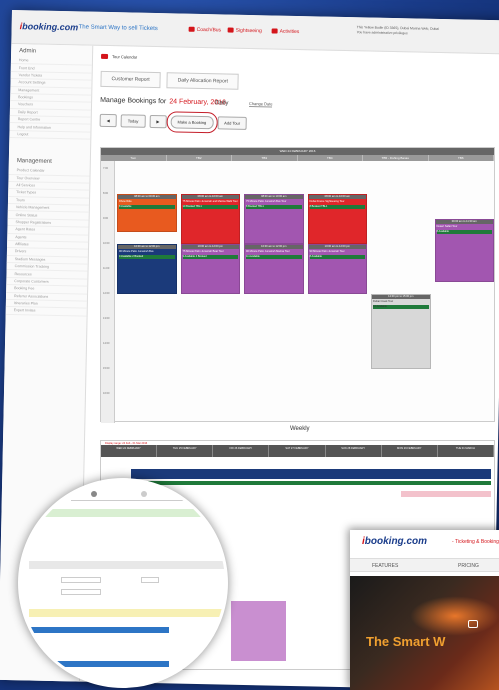  Describe the element at coordinates (127, 513) in the screenshot. I see `success-banner` at that location.